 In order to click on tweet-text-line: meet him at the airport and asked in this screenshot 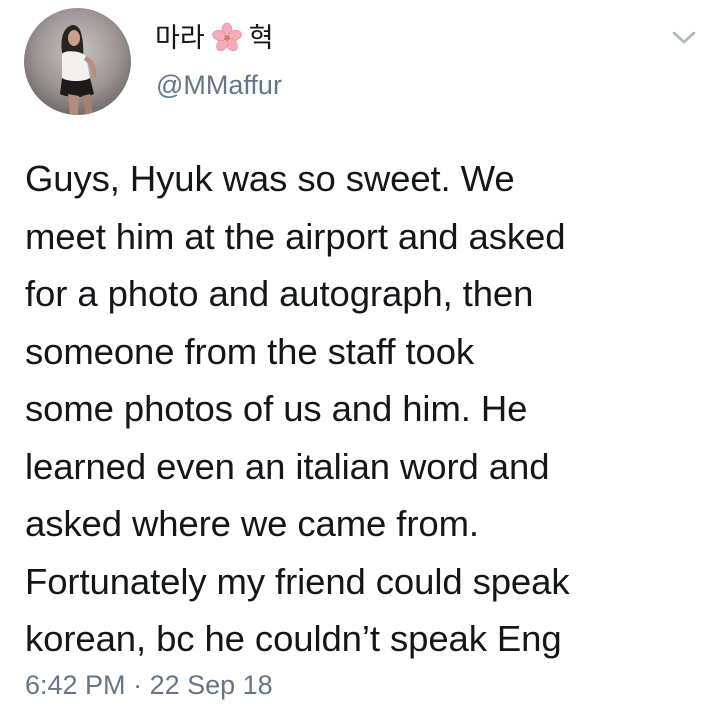, I will do `click(295, 236)`.